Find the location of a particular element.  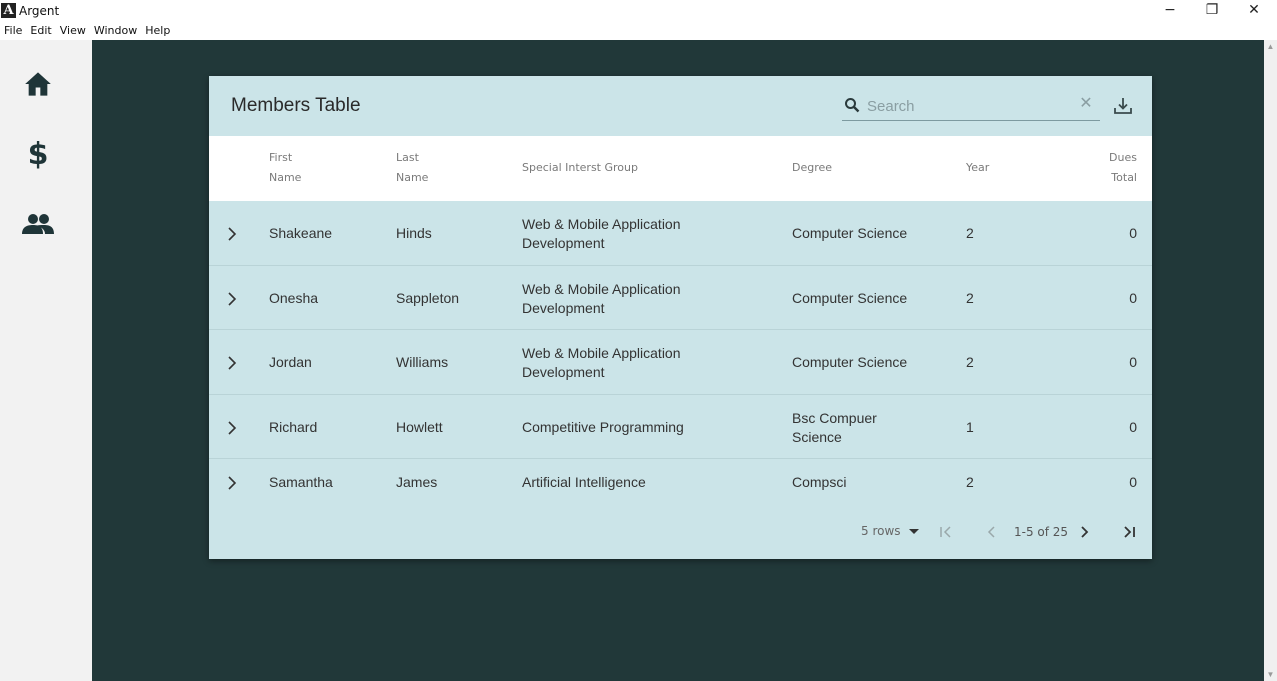

pagination-bar: 5 rows 1-5 of 25 is located at coordinates (680, 532).